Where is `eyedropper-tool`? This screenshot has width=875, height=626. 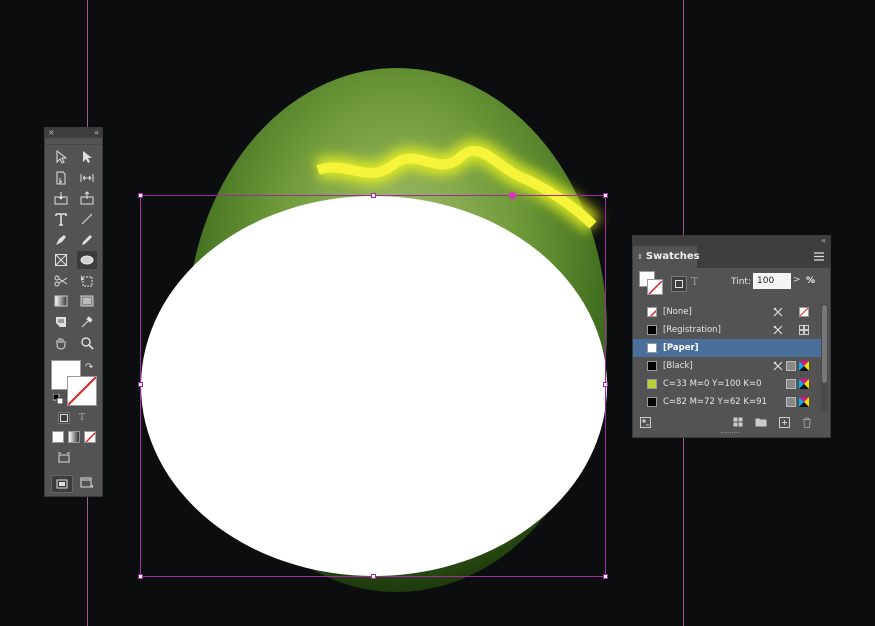
eyedropper-tool is located at coordinates (87, 322).